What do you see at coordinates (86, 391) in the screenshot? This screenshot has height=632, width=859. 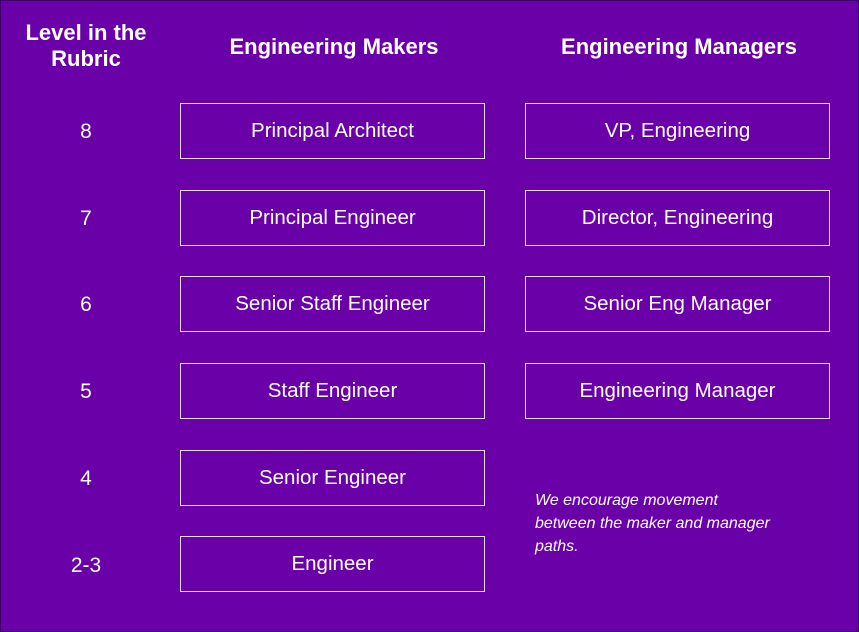 I see `level-label: 5` at bounding box center [86, 391].